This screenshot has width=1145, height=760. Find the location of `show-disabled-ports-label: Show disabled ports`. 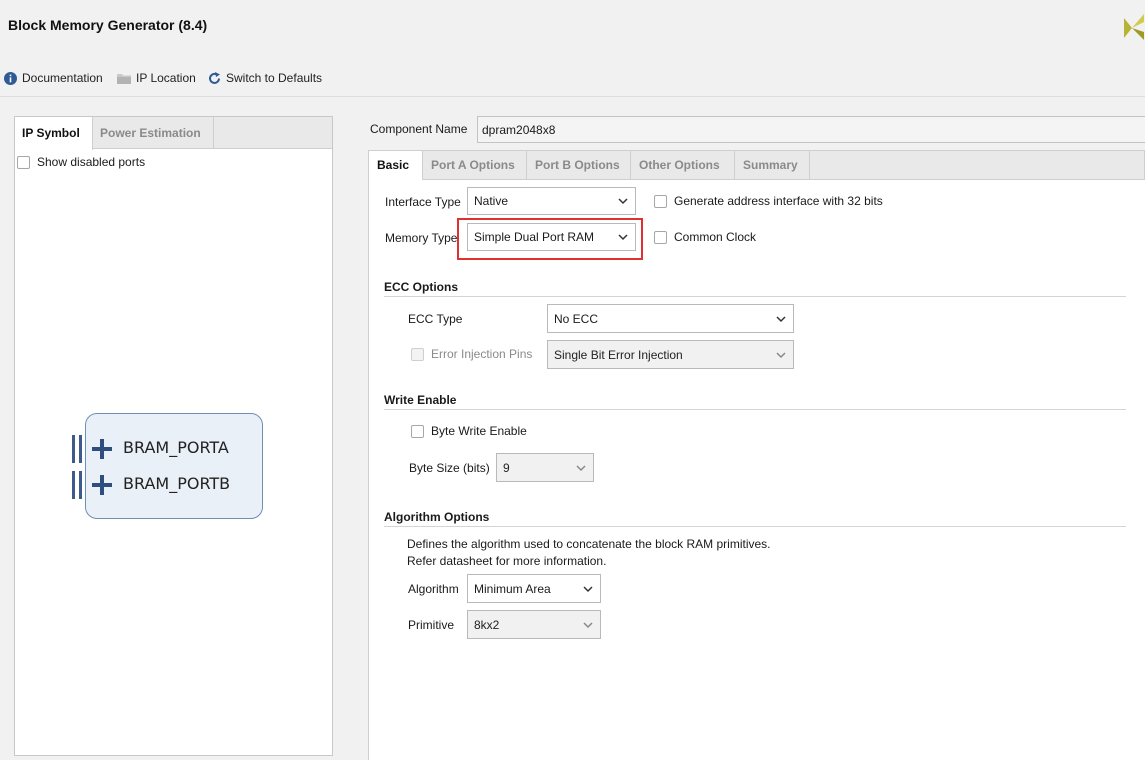

show-disabled-ports-label: Show disabled ports is located at coordinates (91, 162).